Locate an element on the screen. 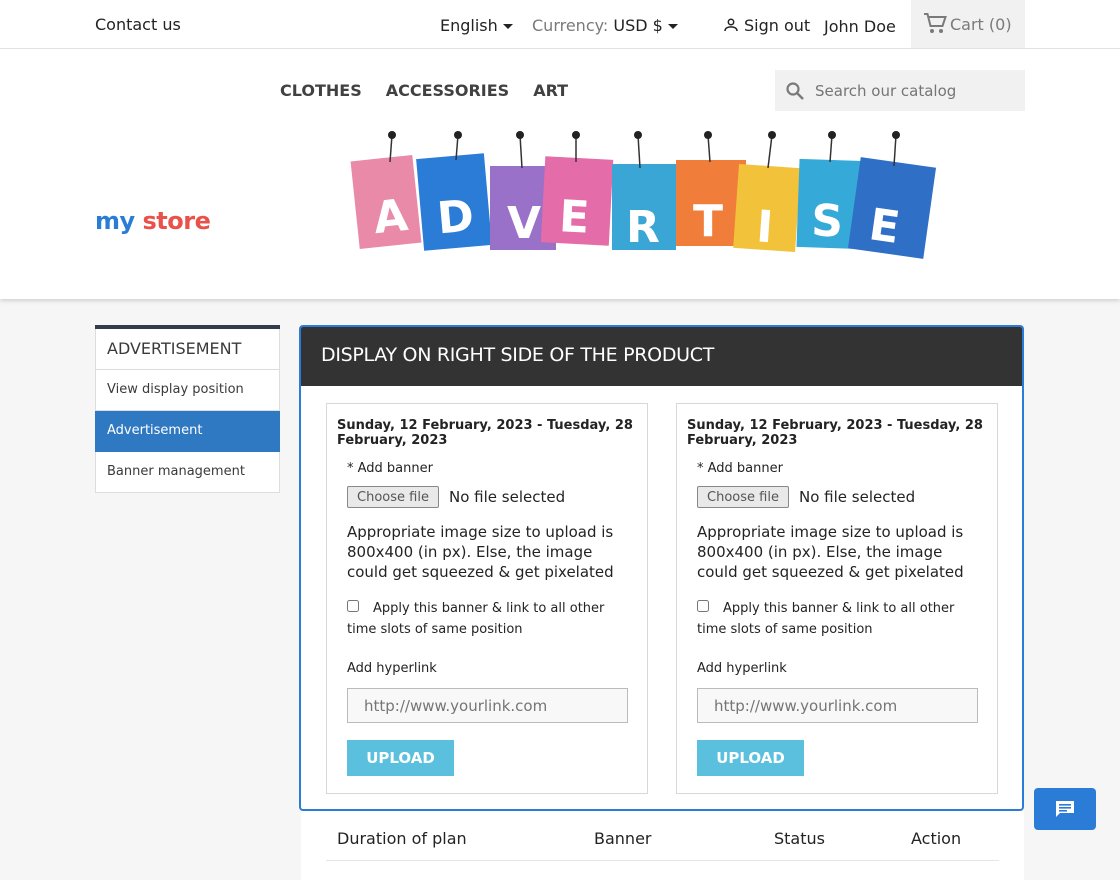 The image size is (1120, 880). sidebar-title: ADVERTISEMENT is located at coordinates (187, 349).